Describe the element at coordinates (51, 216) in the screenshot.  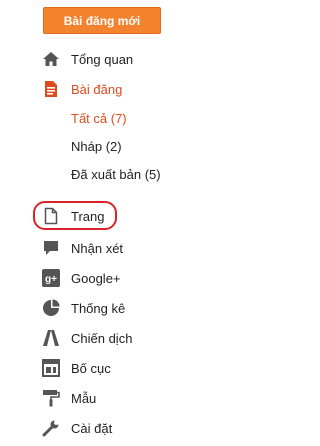
I see `page-icon` at that location.